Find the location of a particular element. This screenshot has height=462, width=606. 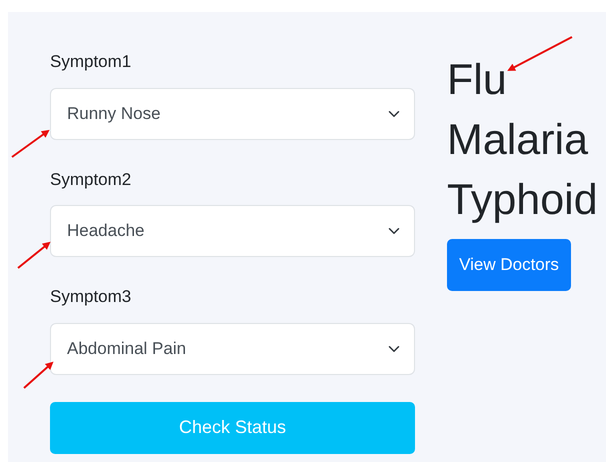

field-label: Symptom2 is located at coordinates (91, 179).